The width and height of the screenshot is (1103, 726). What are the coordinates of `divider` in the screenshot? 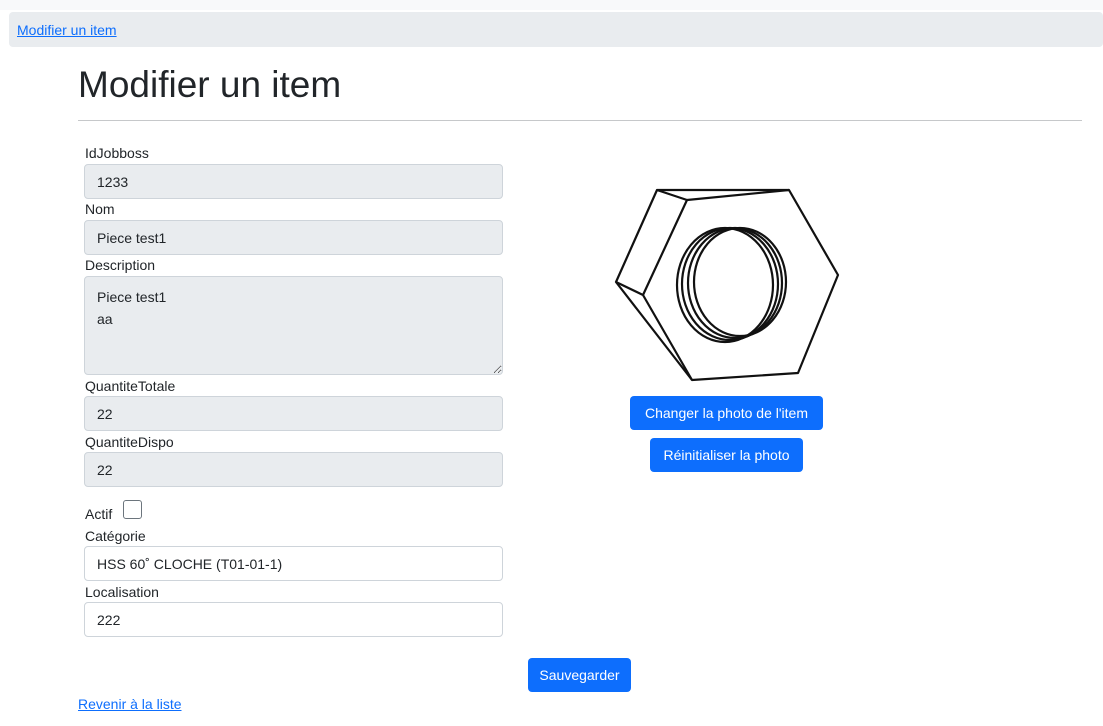 It's located at (580, 120).